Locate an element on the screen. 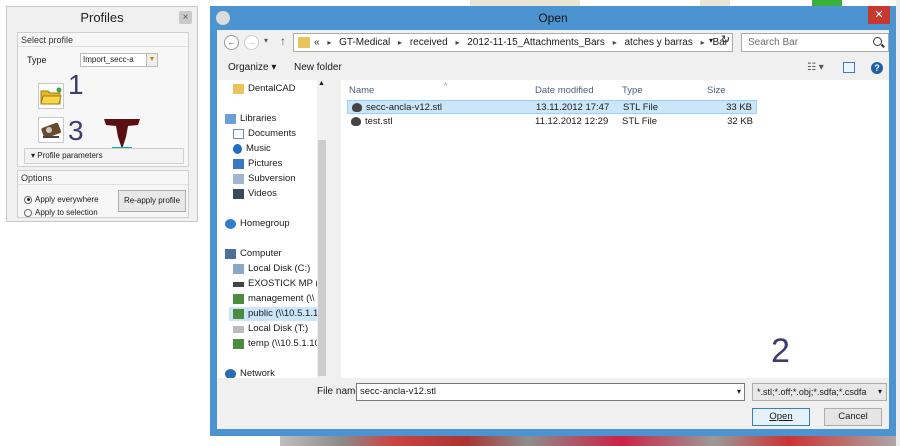 This screenshot has height=446, width=900. nav-item-pictures: Pictures is located at coordinates (257, 164).